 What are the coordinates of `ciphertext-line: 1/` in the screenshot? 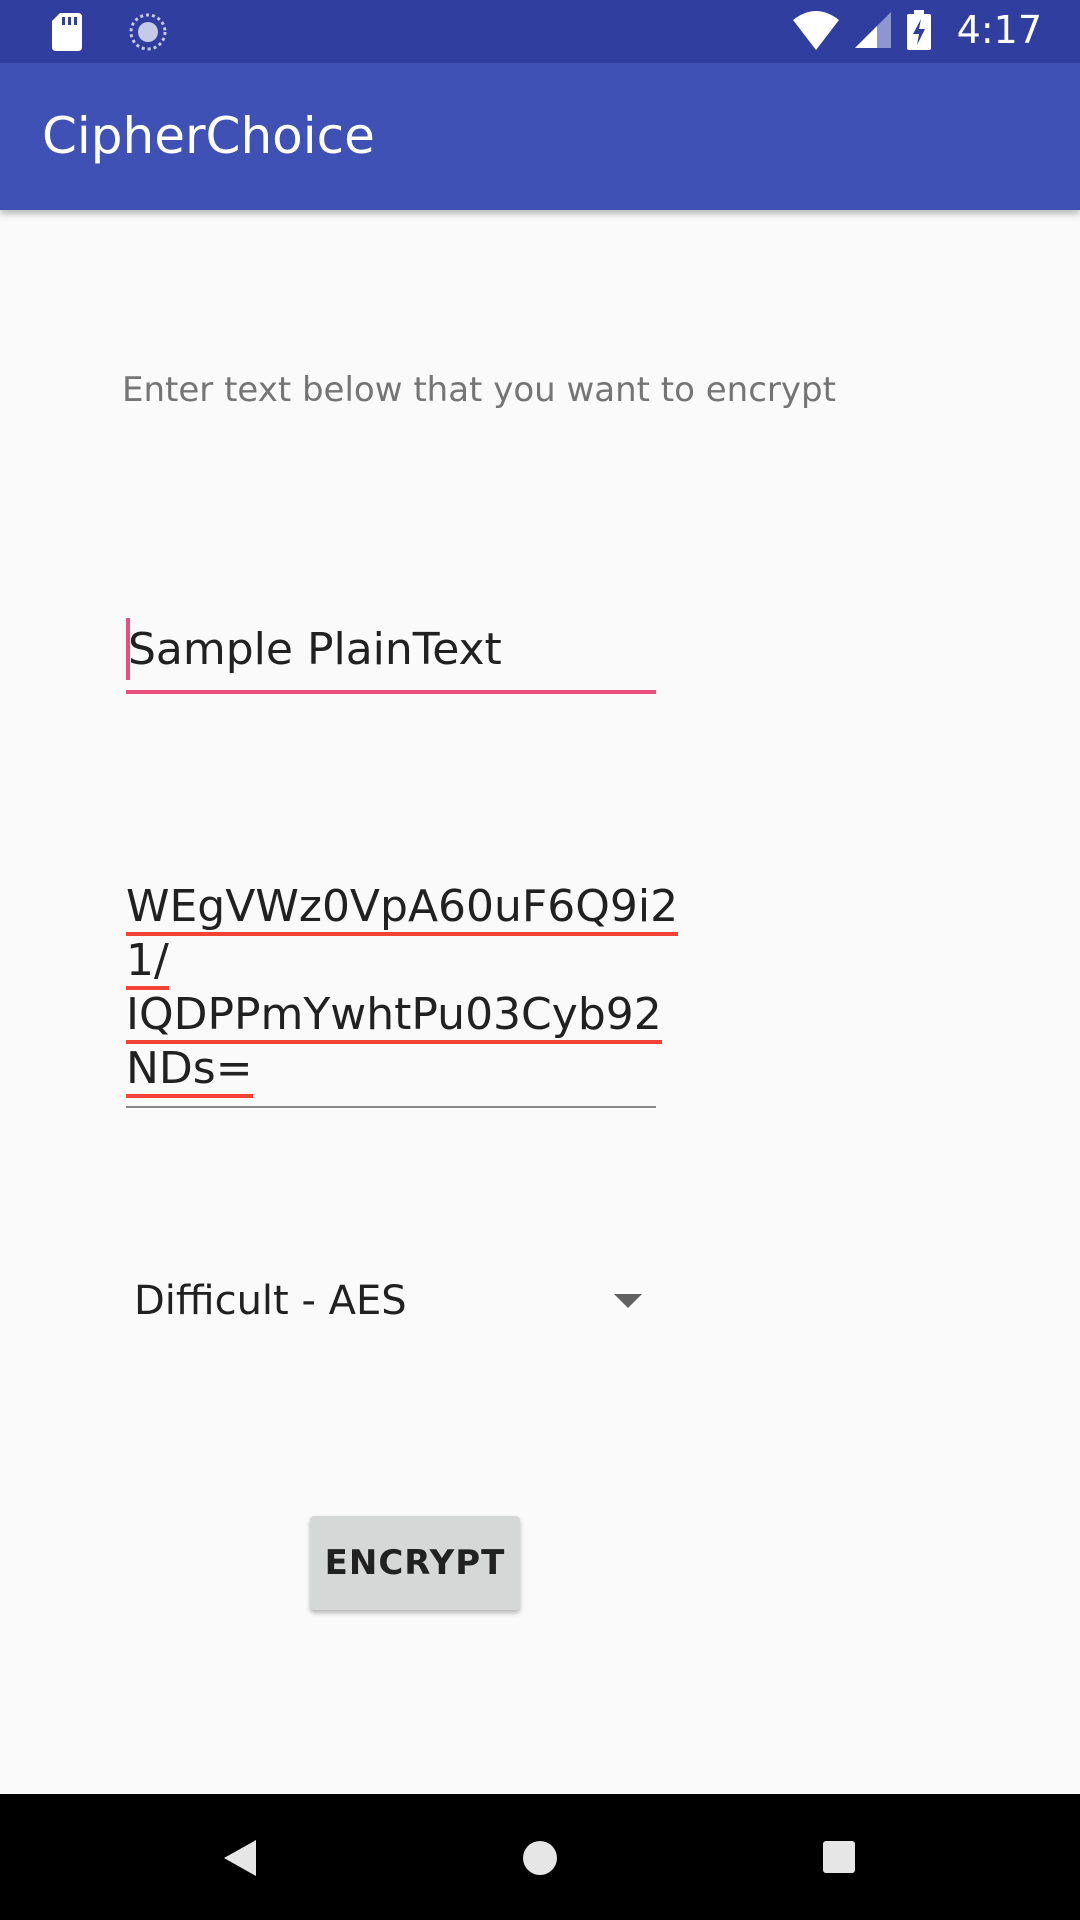 It's located at (147, 962).